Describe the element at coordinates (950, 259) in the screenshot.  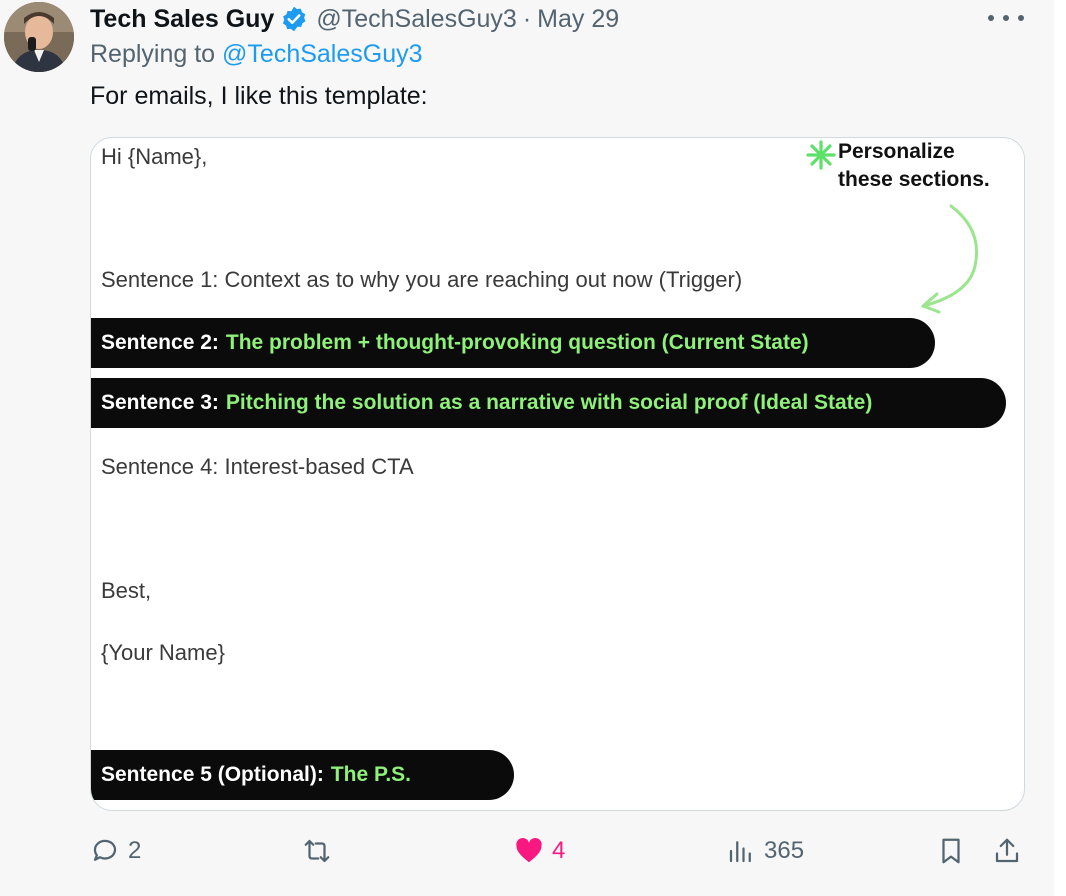
I see `curved-arrow-icon` at that location.